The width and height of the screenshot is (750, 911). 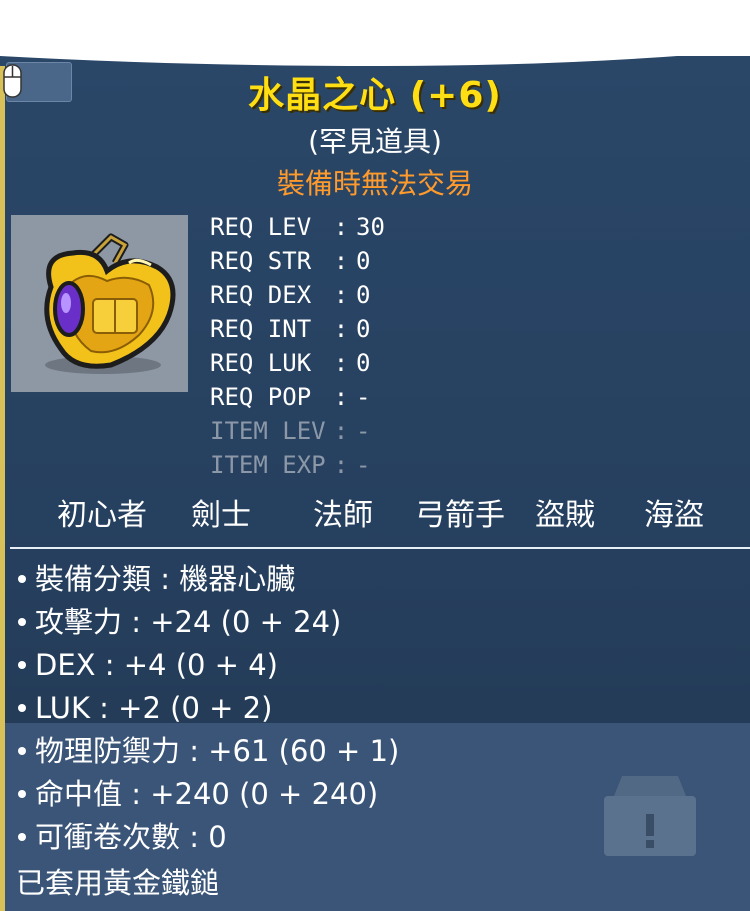 What do you see at coordinates (290, 465) in the screenshot?
I see `item-exp: ITEM EXP: -` at bounding box center [290, 465].